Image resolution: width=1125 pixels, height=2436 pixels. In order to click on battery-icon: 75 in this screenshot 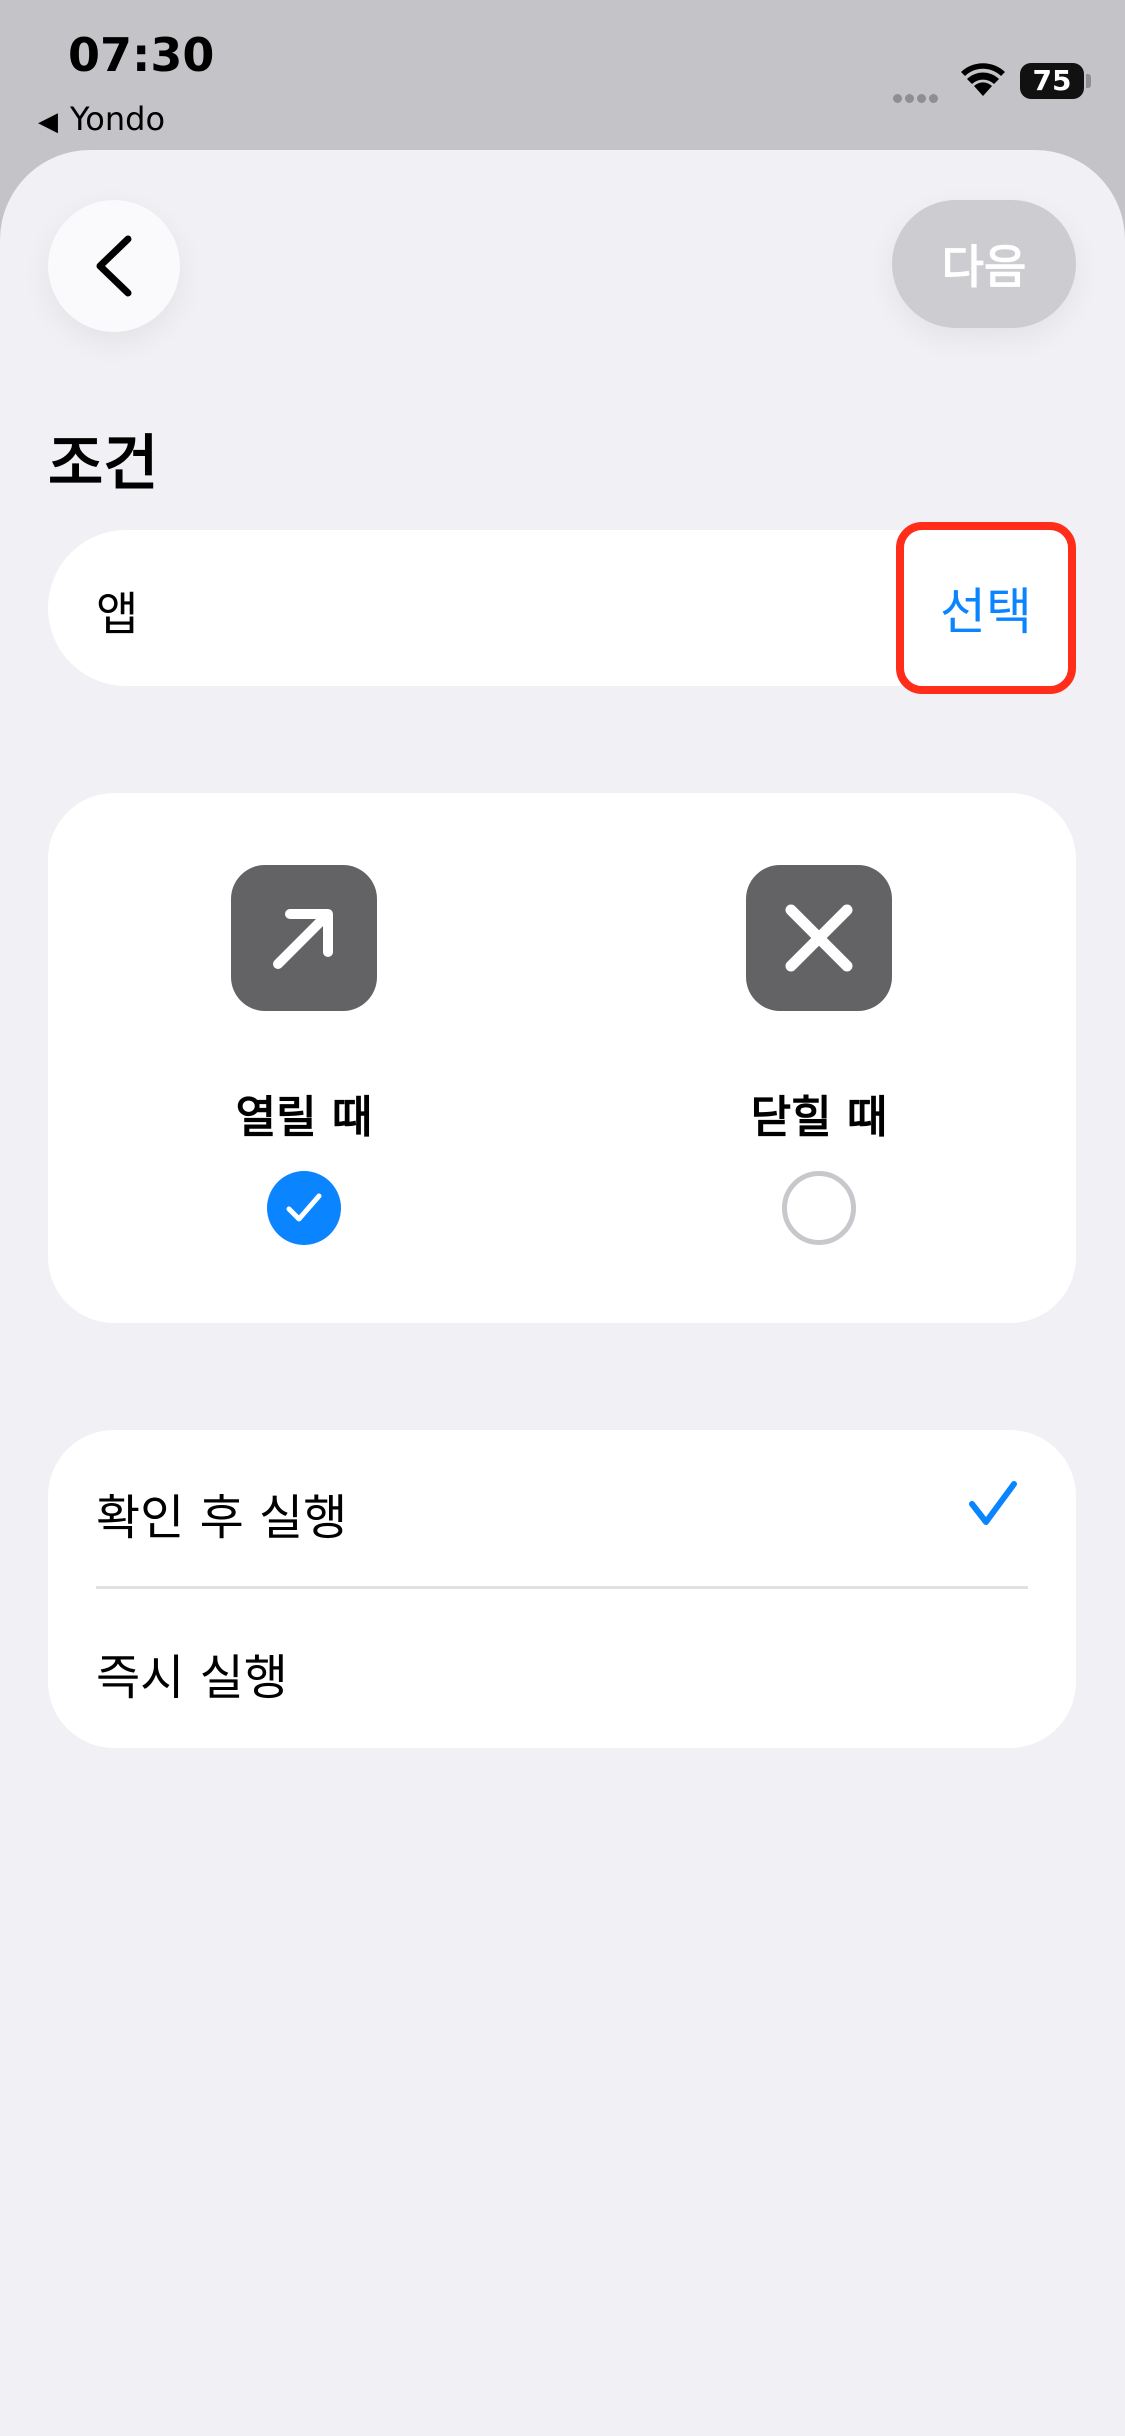, I will do `click(1052, 81)`.